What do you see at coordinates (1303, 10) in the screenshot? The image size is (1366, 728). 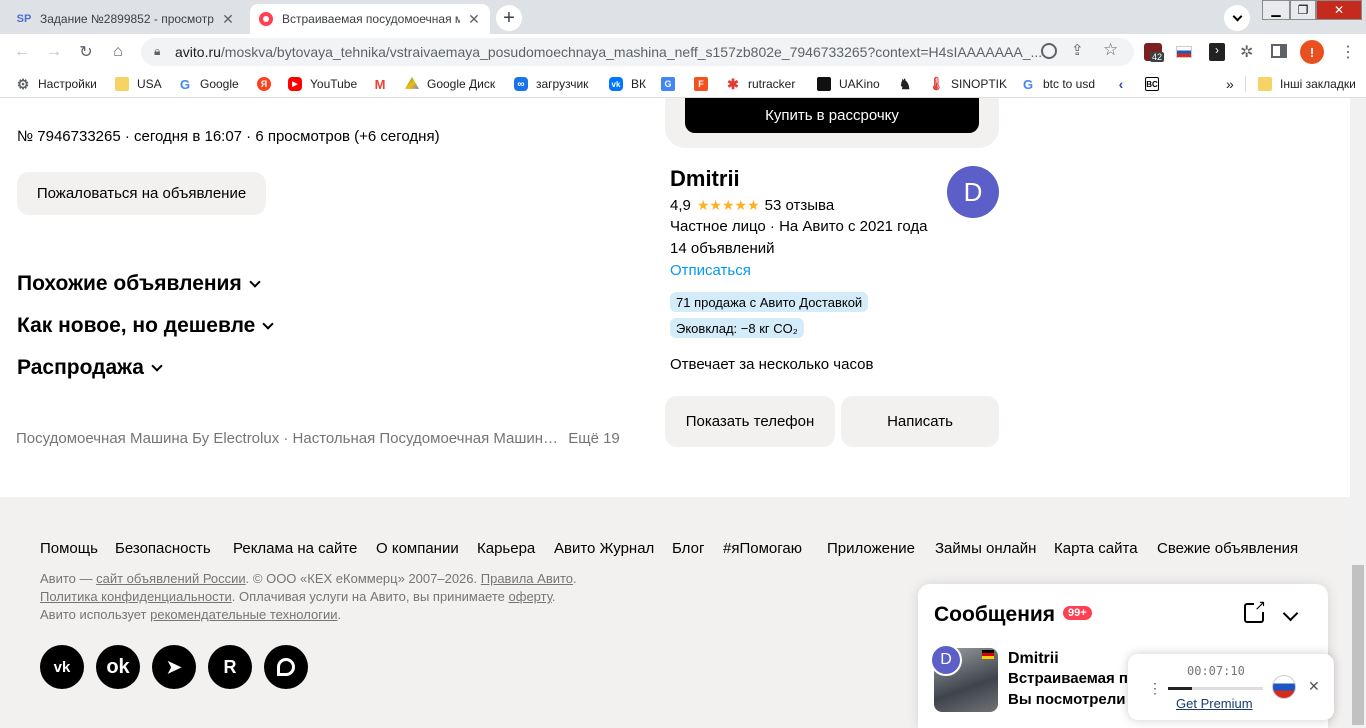 I see `restore-icon: ❐` at bounding box center [1303, 10].